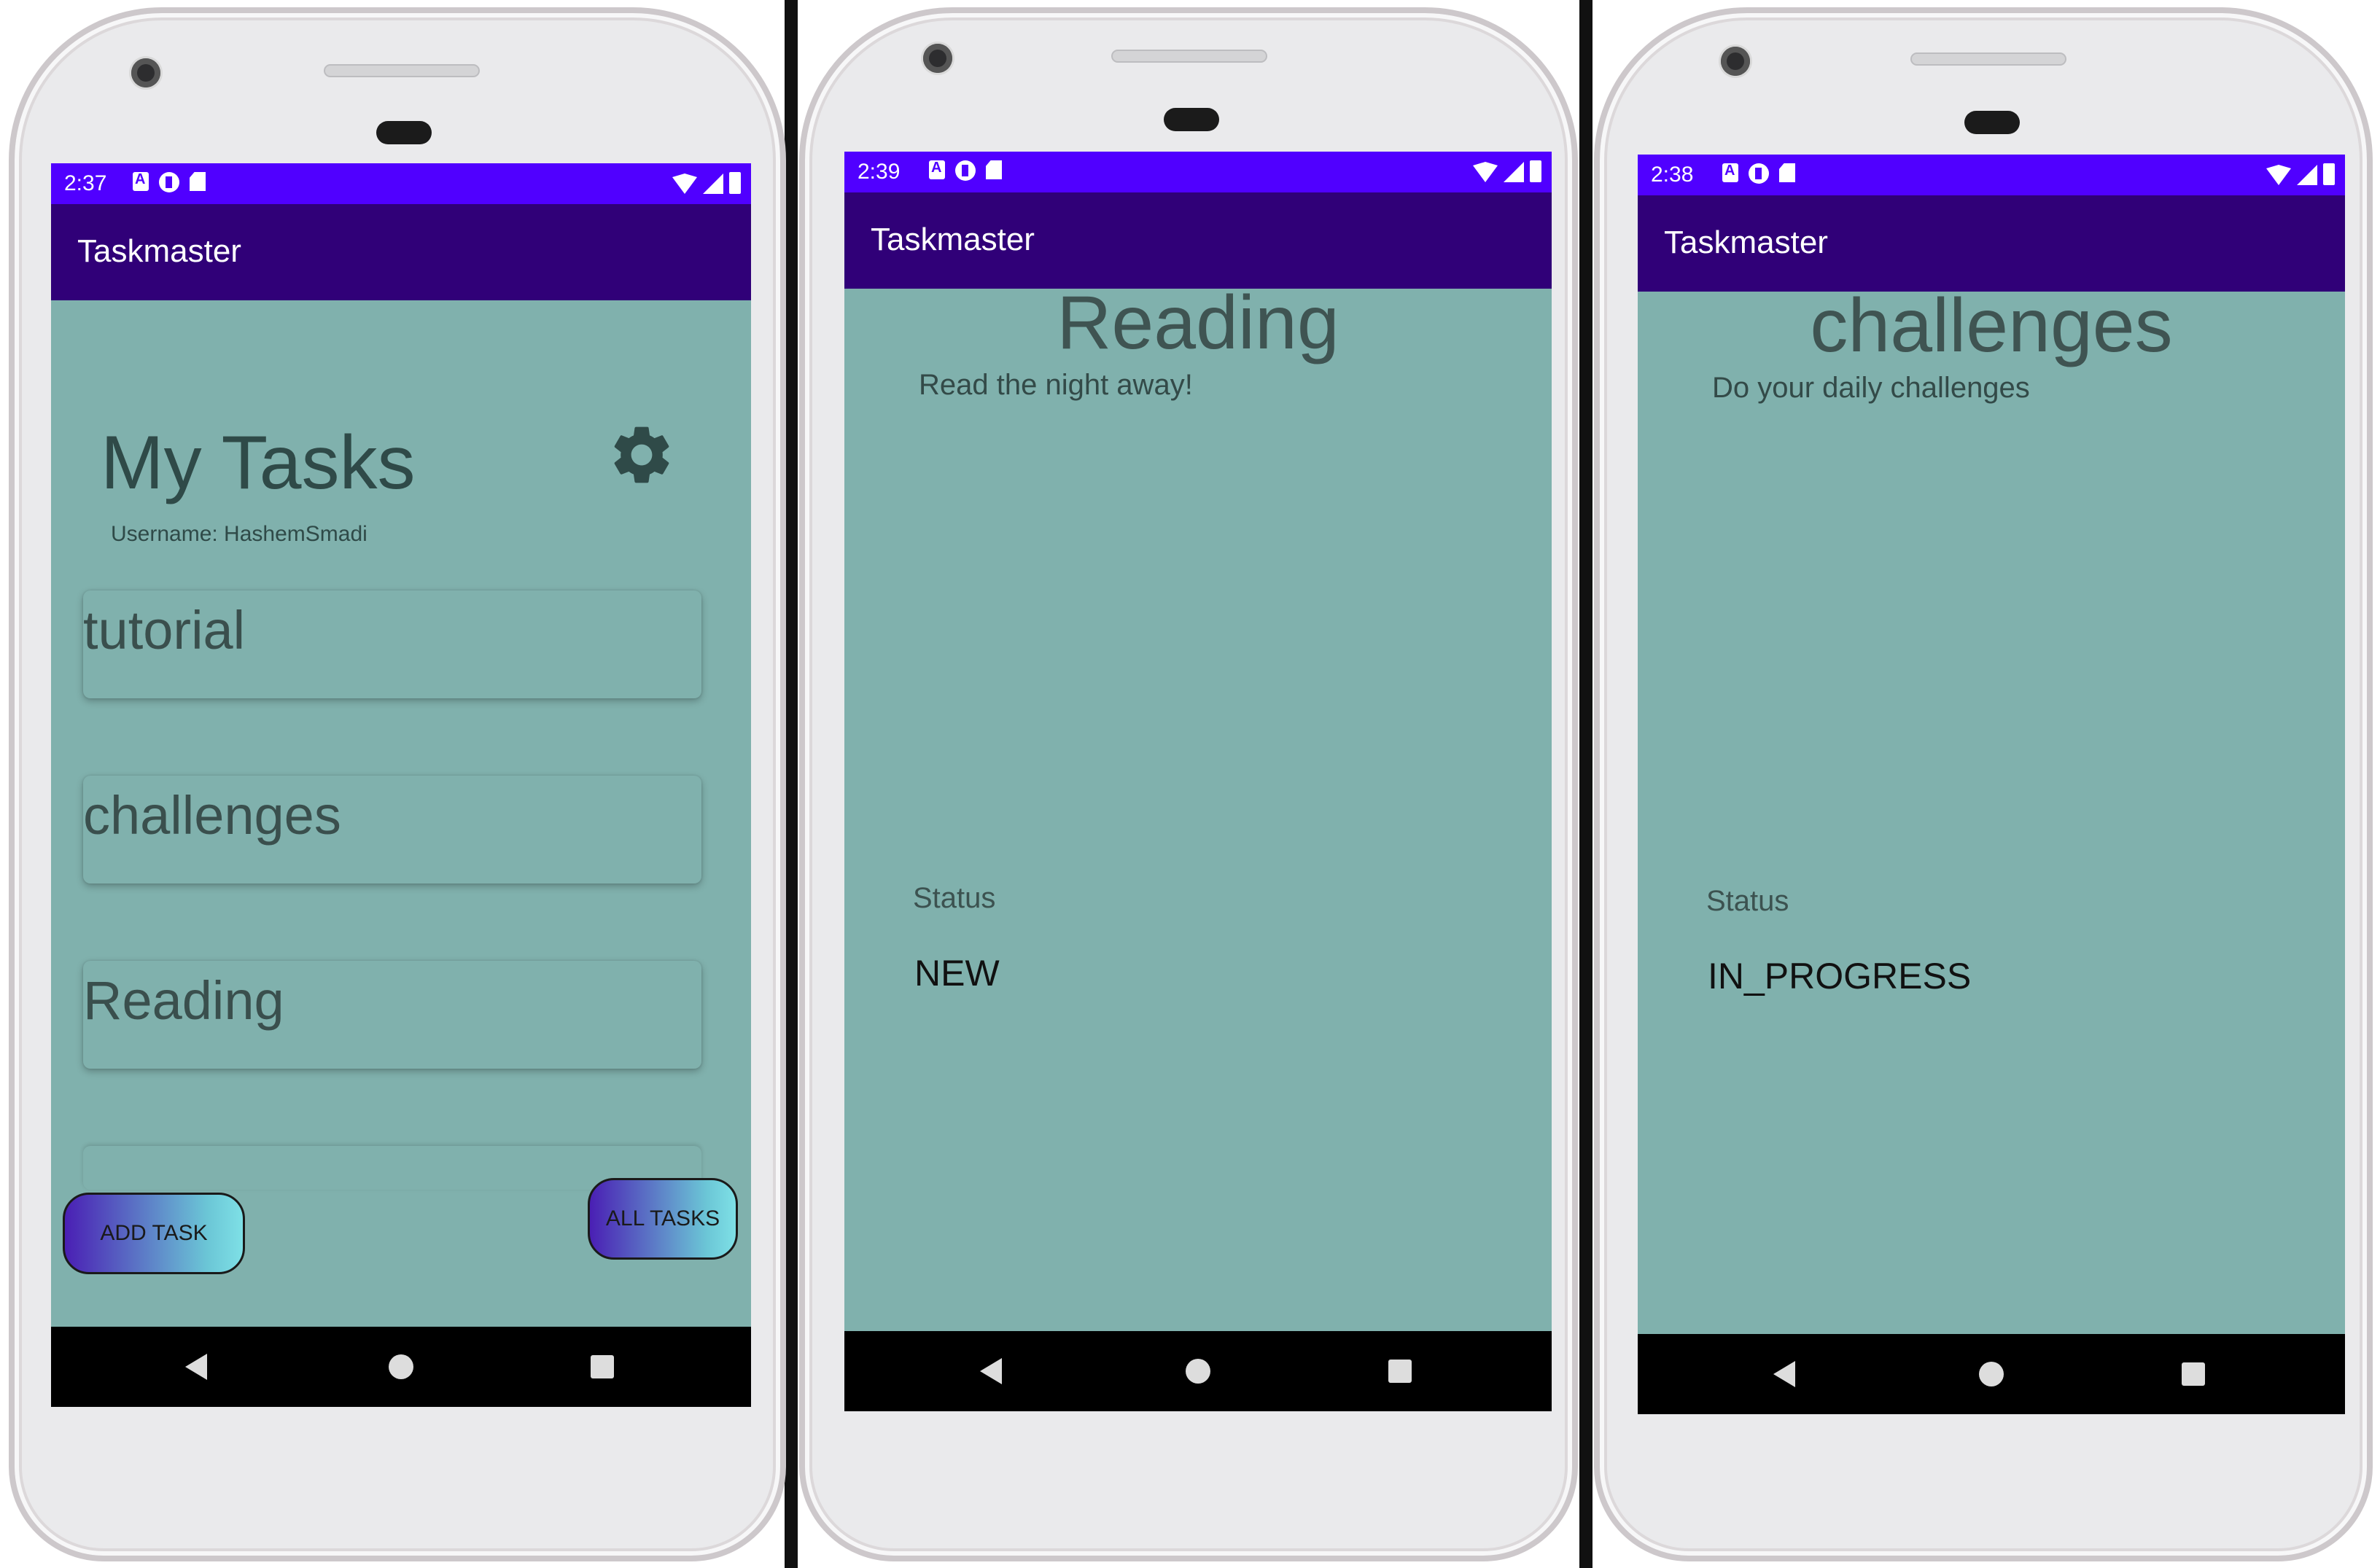 The image size is (2380, 1568). I want to click on task-title: Reading, so click(1198, 323).